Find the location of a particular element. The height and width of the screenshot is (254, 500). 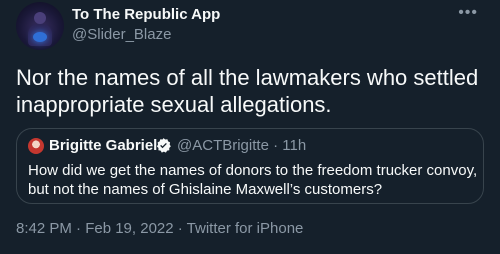

author-handle: @Slider_Blaze is located at coordinates (121, 34).